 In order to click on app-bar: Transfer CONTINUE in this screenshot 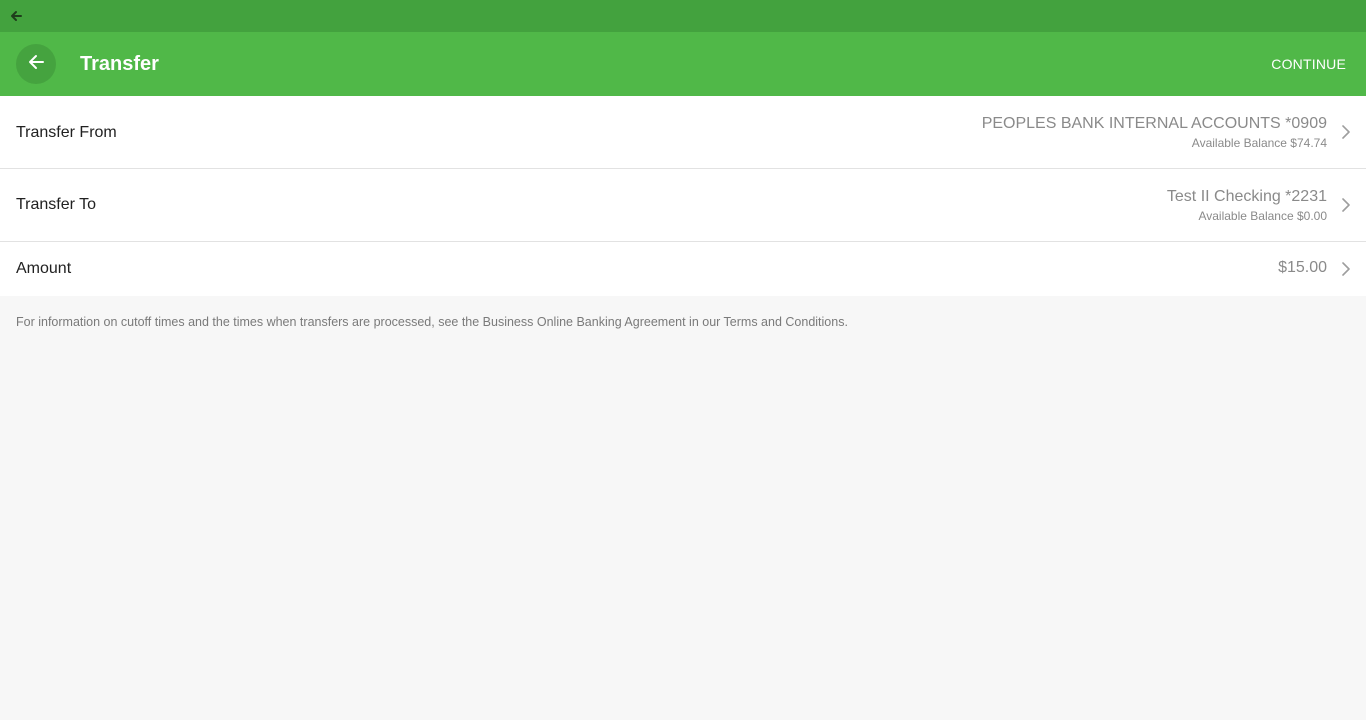, I will do `click(683, 64)`.